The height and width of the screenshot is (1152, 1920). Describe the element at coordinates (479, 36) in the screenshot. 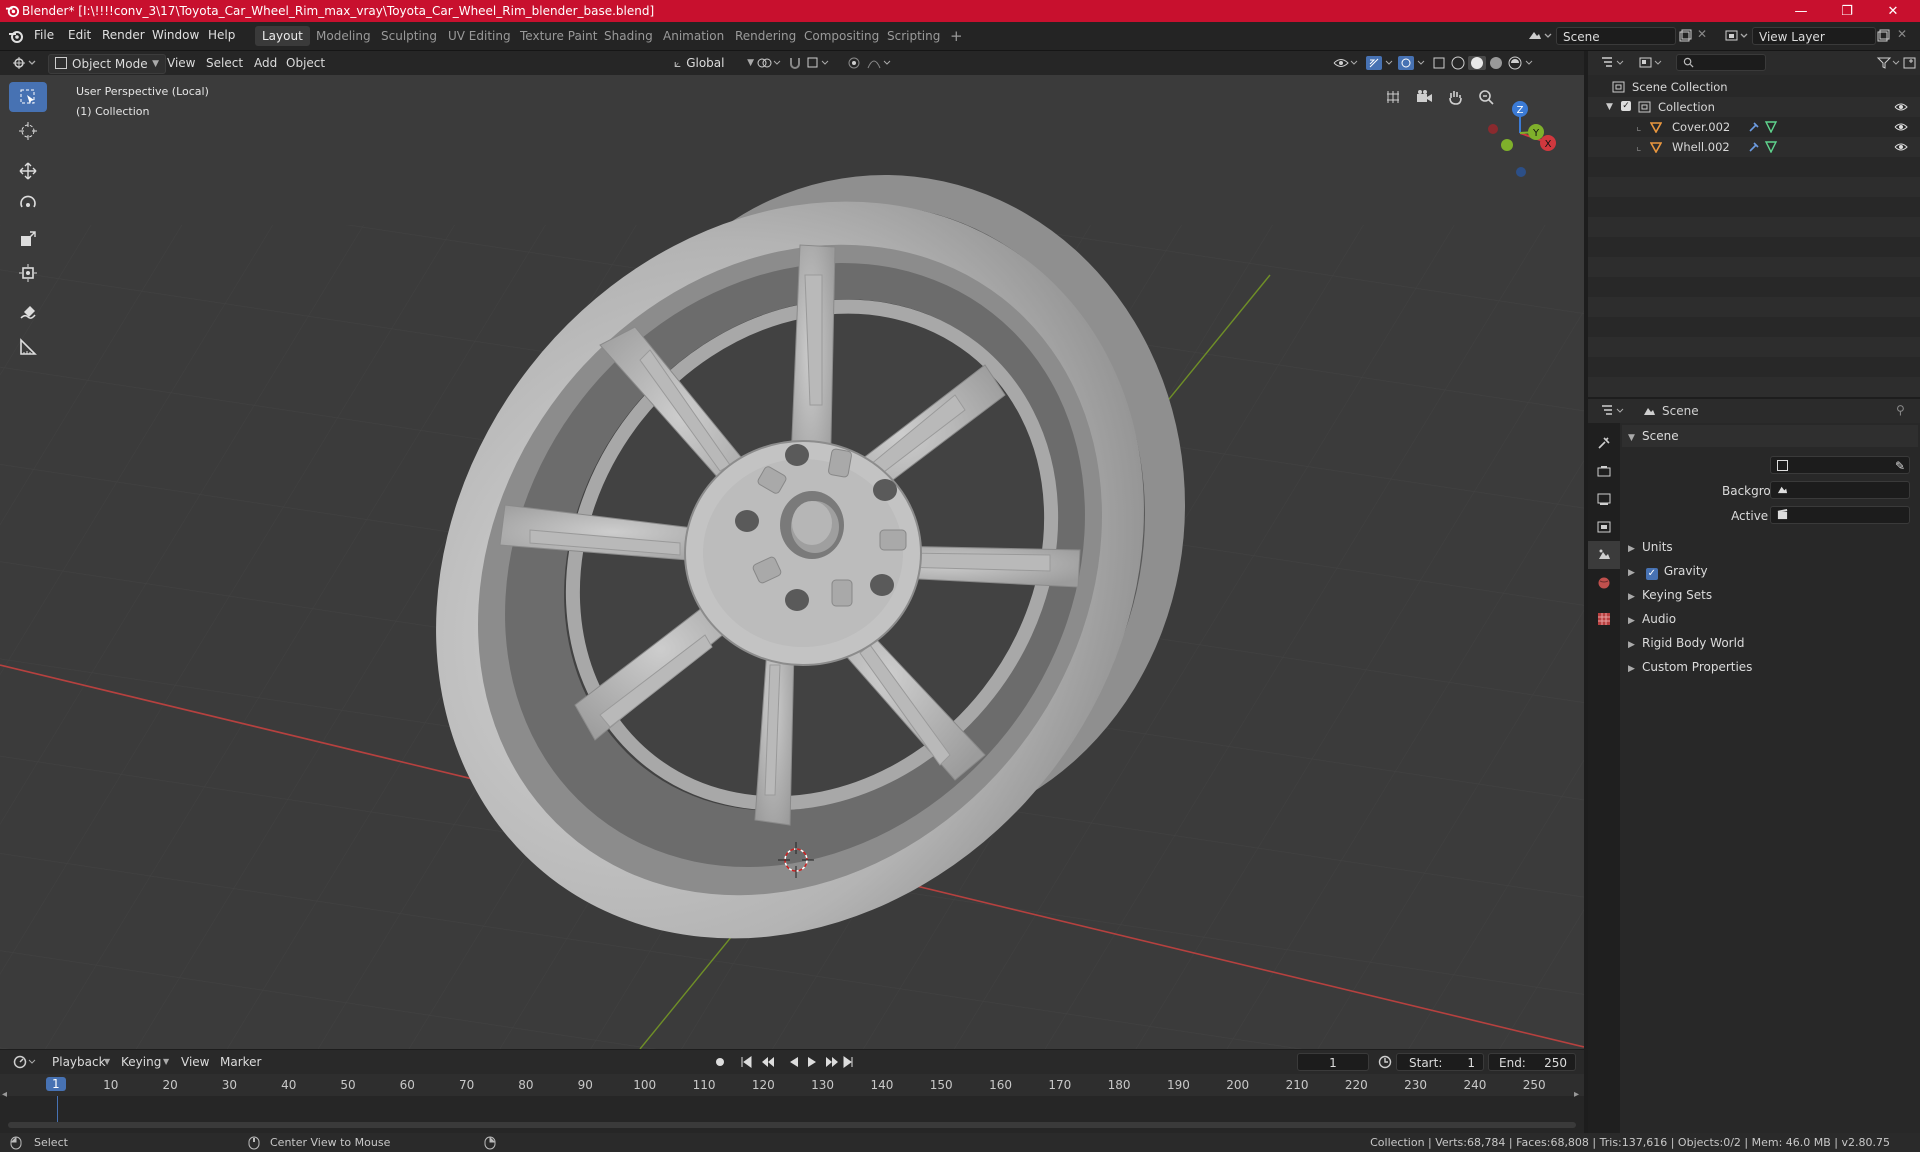

I see `tab-uv-editing: UV Editing` at that location.